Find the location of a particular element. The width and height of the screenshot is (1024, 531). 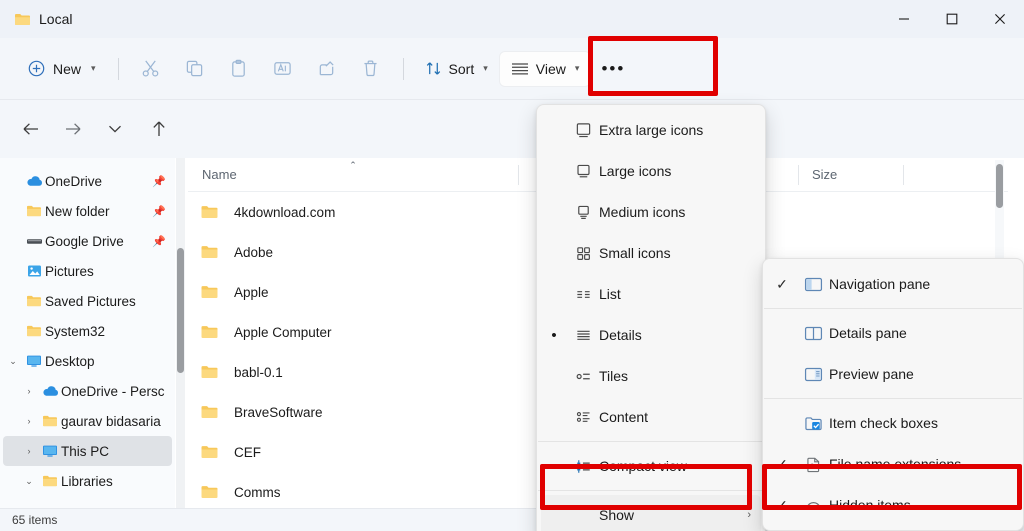

column-header-name: ⌃ Name is located at coordinates (353, 175).